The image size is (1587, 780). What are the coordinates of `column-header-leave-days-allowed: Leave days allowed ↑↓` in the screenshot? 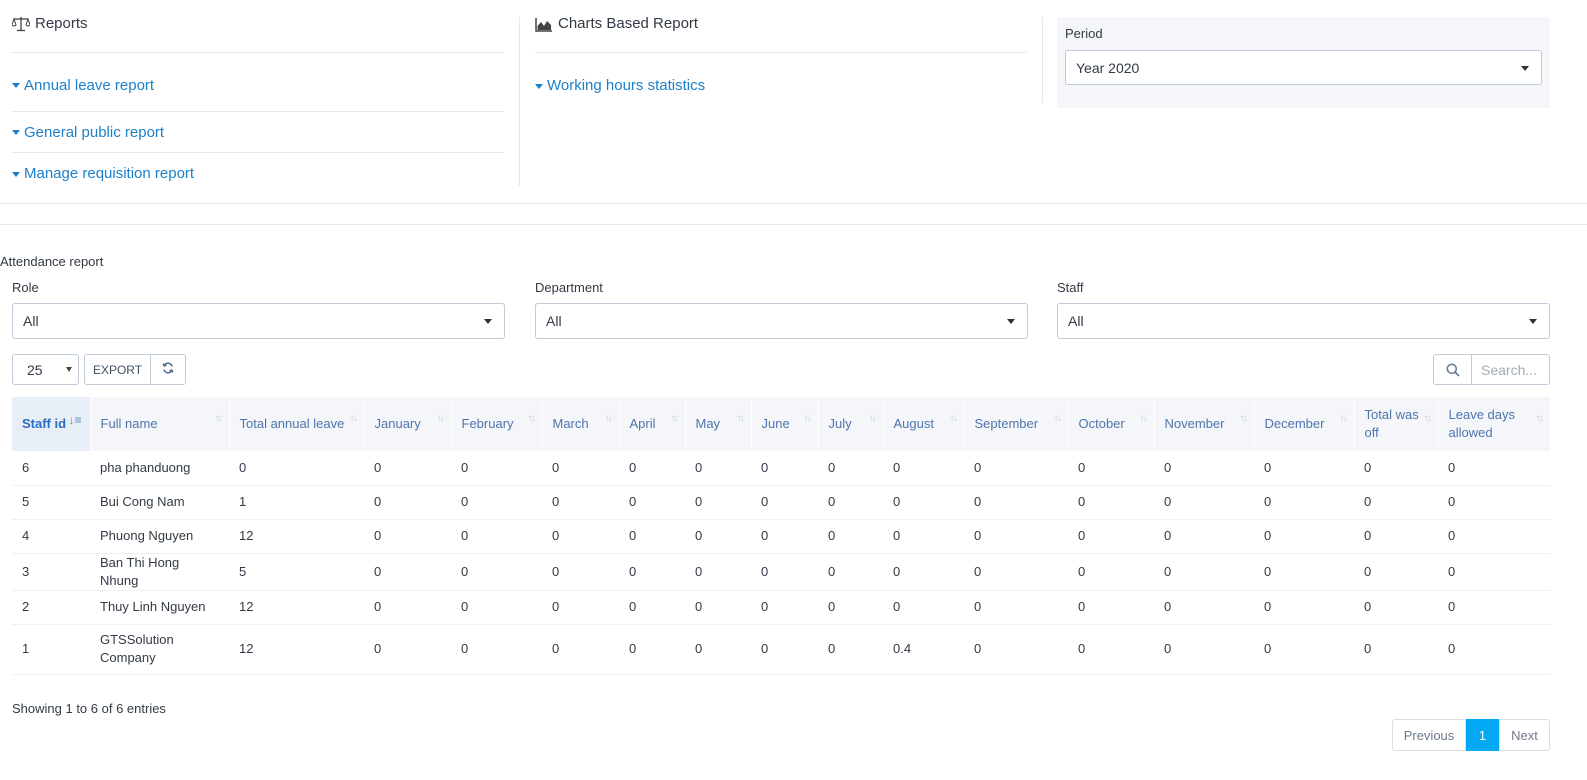 It's located at (1494, 424).